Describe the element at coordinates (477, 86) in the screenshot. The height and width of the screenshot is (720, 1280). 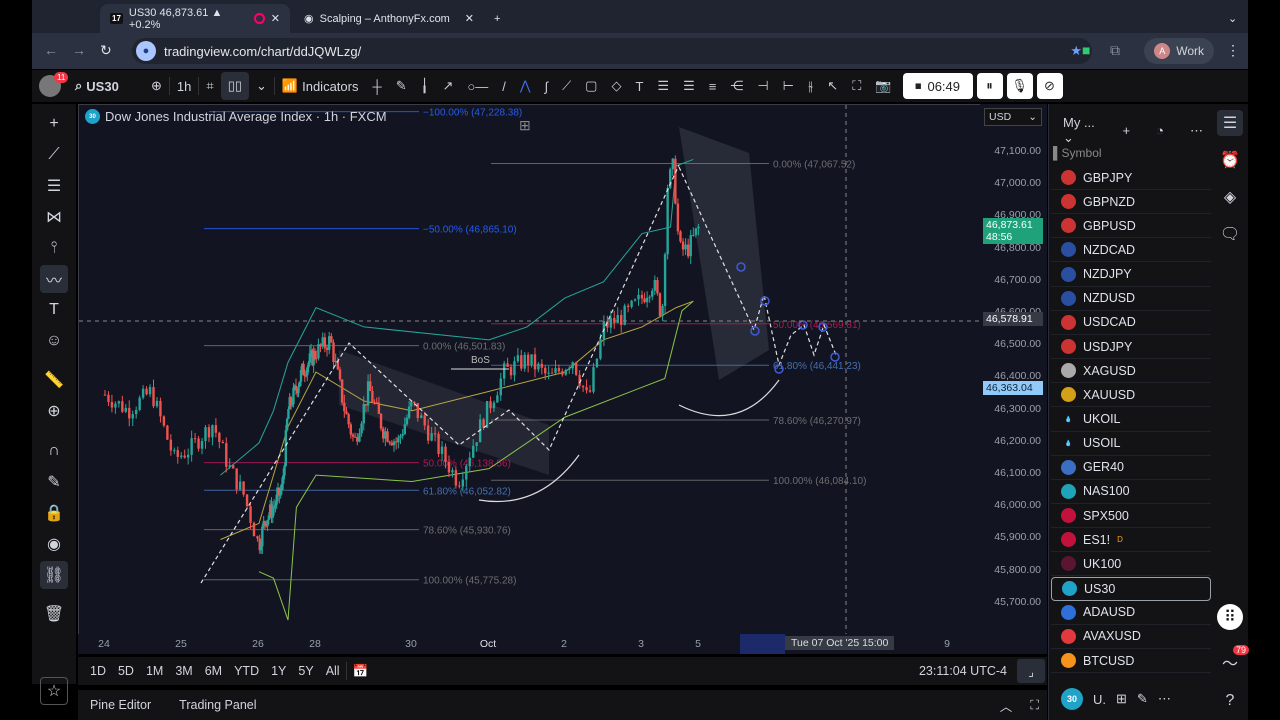
I see `horizontal-ray-icon: ○—` at that location.